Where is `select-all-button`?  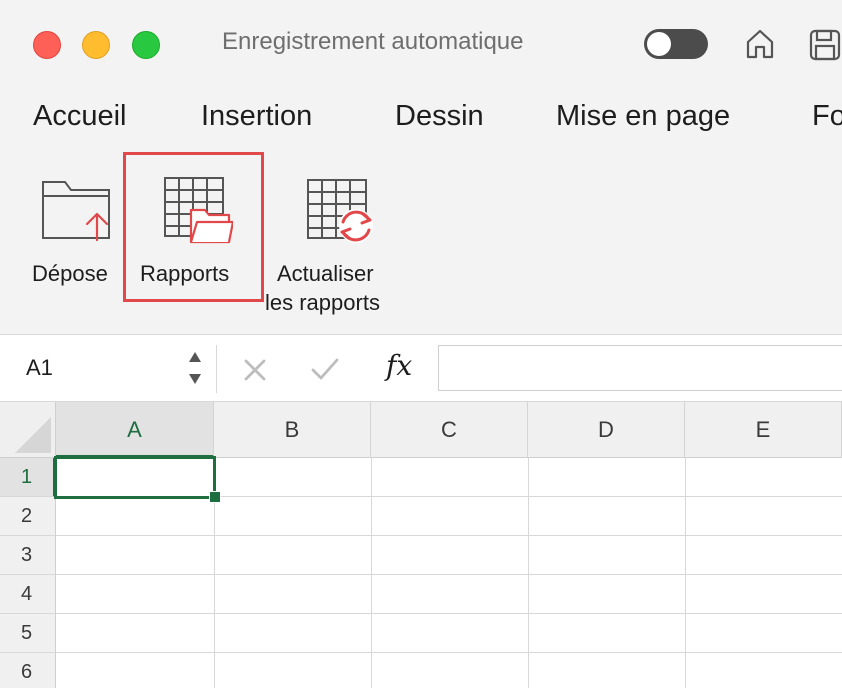
select-all-button is located at coordinates (28, 430).